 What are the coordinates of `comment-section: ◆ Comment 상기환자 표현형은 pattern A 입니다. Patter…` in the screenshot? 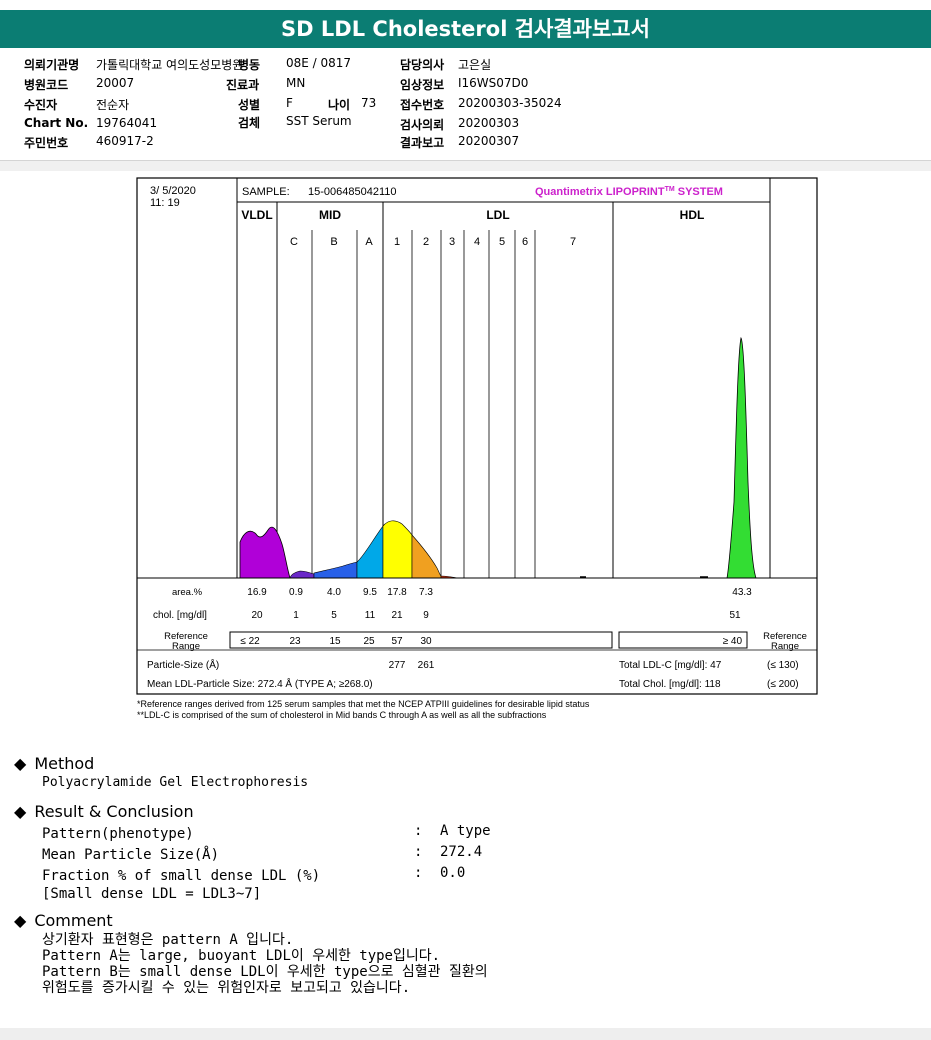 It's located at (251, 953).